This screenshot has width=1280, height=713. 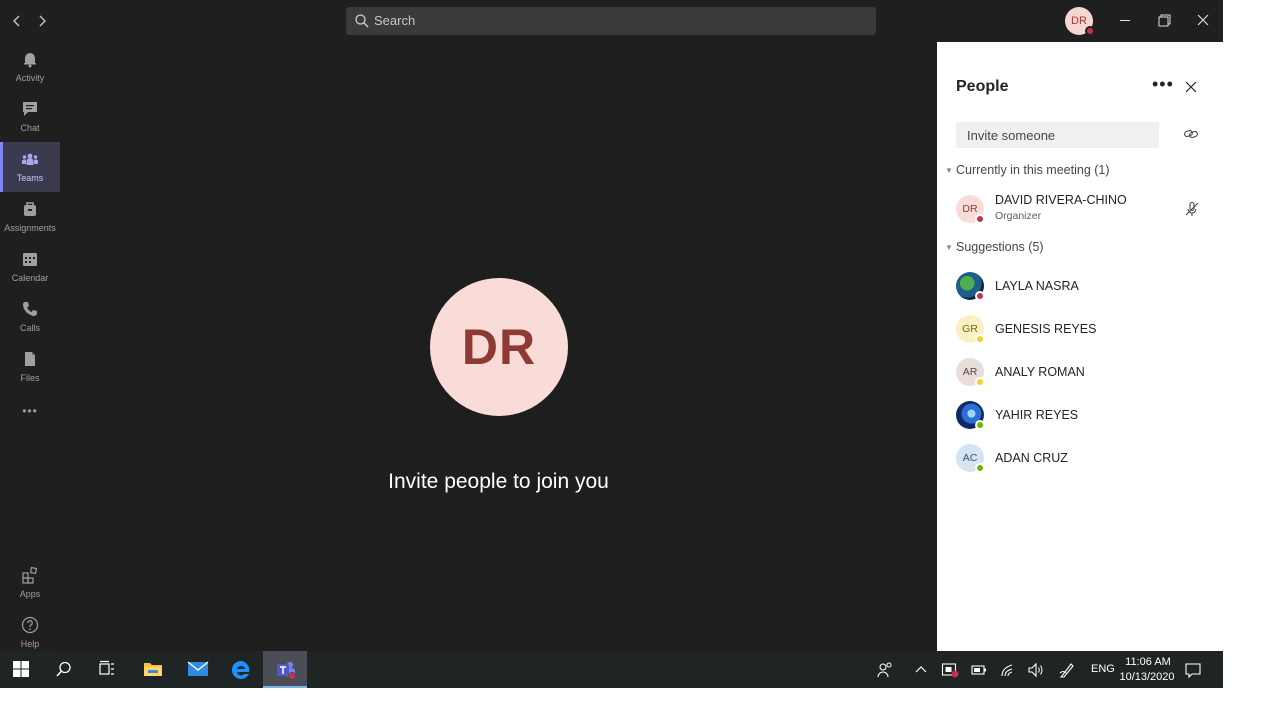 I want to click on rail-label-files: Files, so click(x=30, y=378).